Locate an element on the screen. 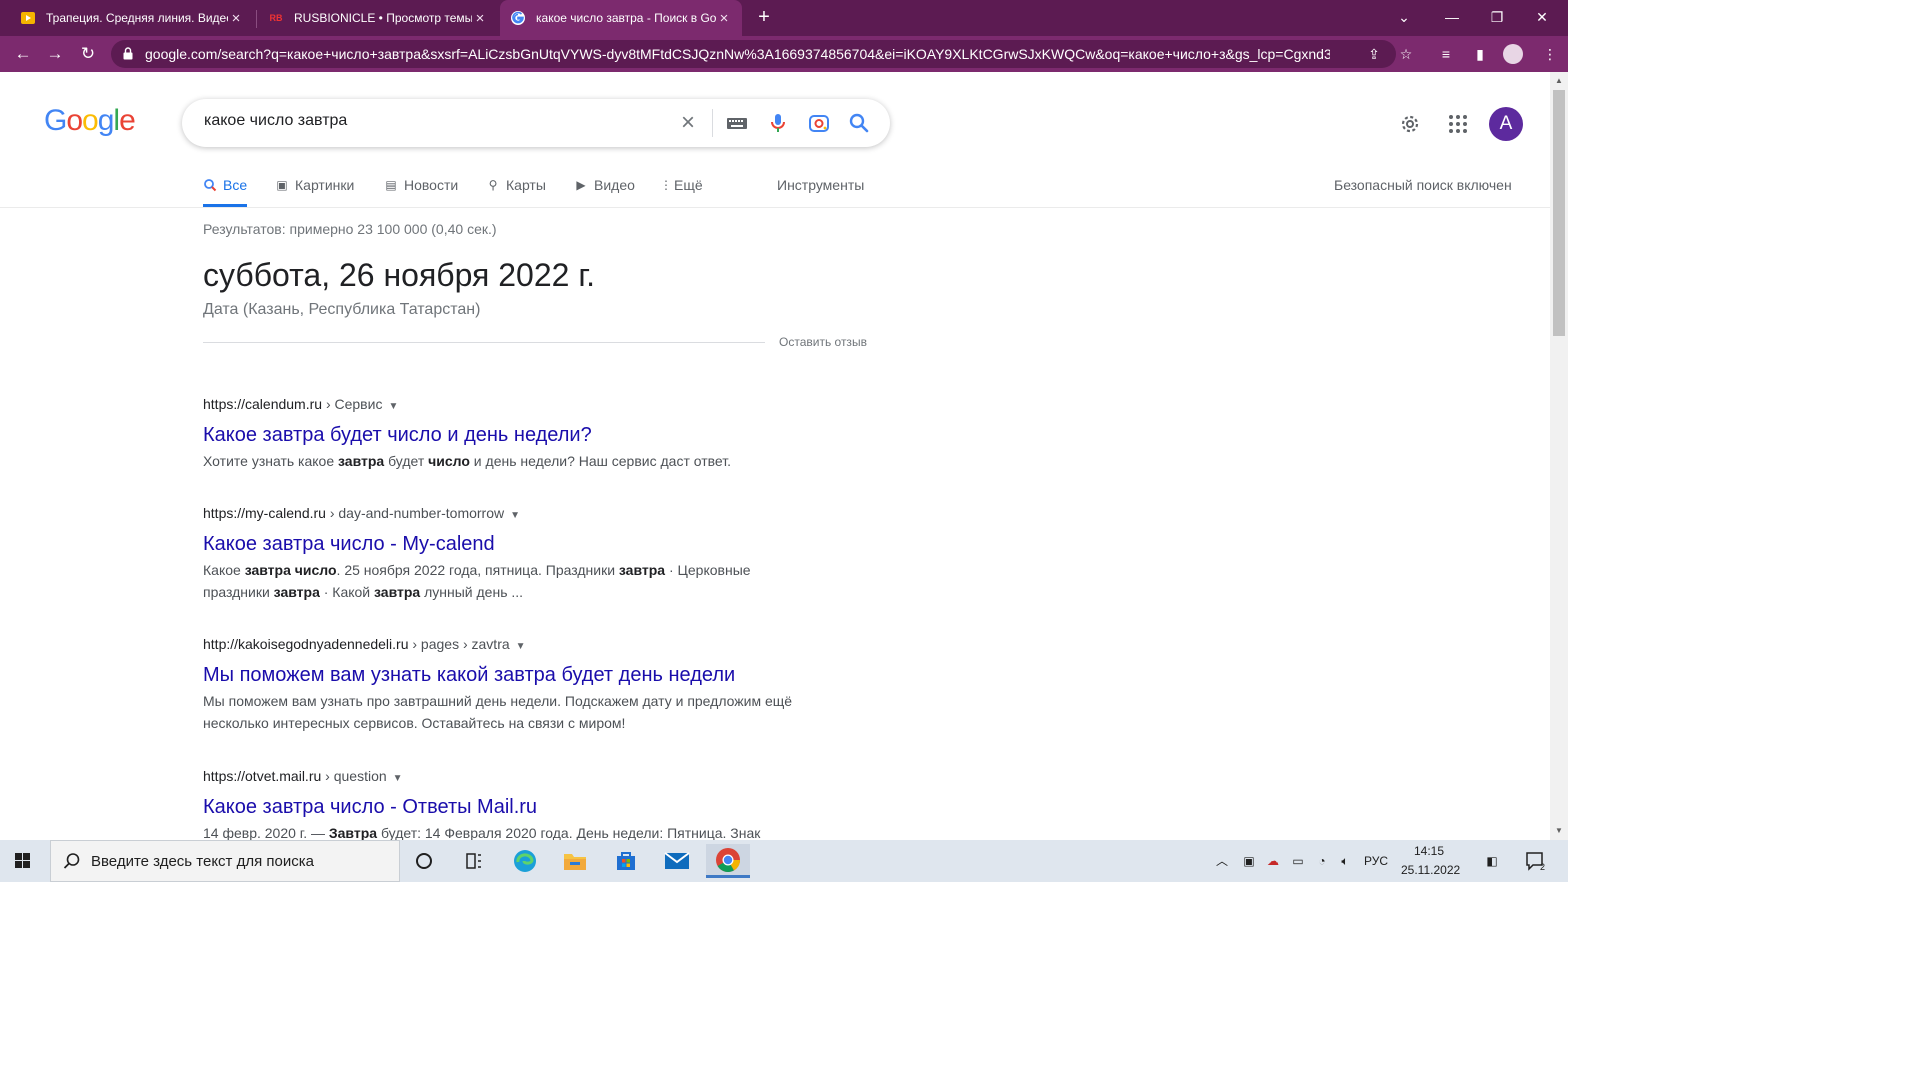 Image resolution: width=1920 pixels, height=1080 pixels. volume-icon: 🔈︎ is located at coordinates (1345, 861).